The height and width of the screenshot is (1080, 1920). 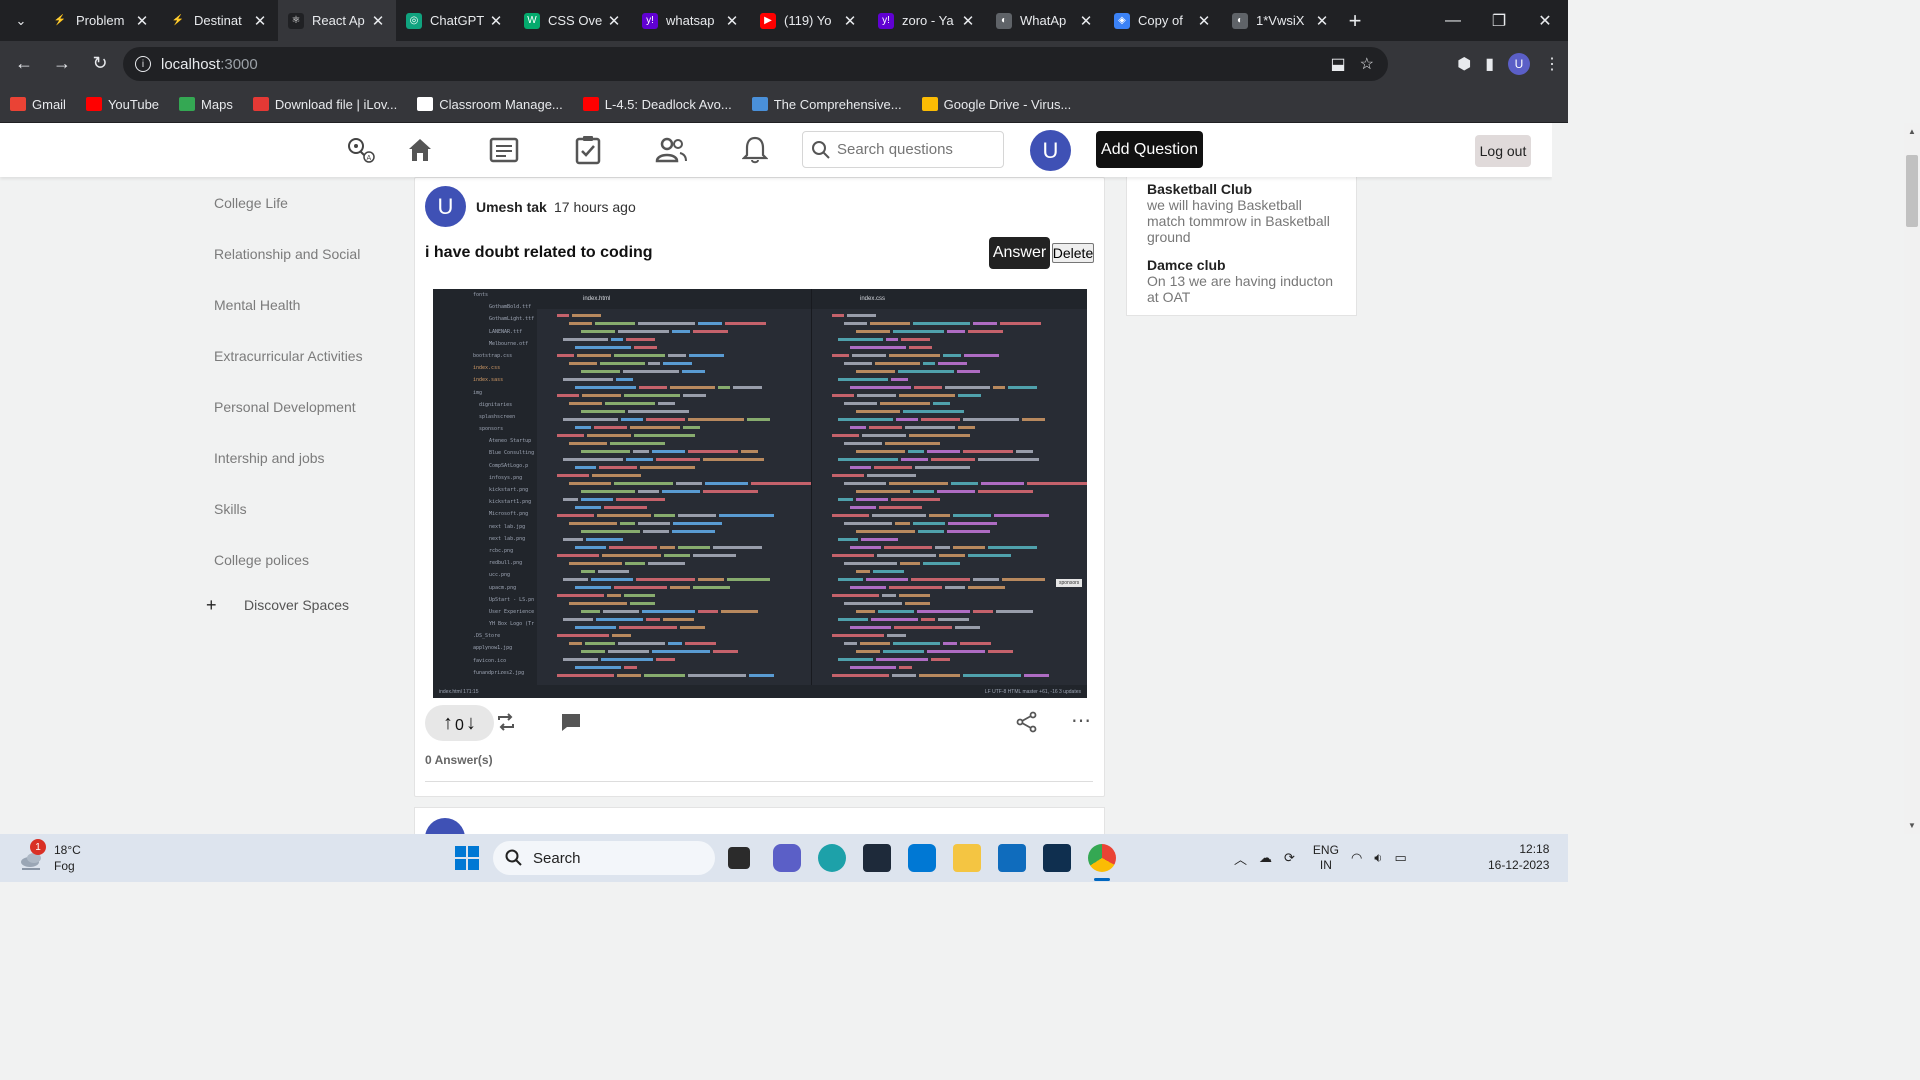 I want to click on post-author-avatar, so click(x=445, y=826).